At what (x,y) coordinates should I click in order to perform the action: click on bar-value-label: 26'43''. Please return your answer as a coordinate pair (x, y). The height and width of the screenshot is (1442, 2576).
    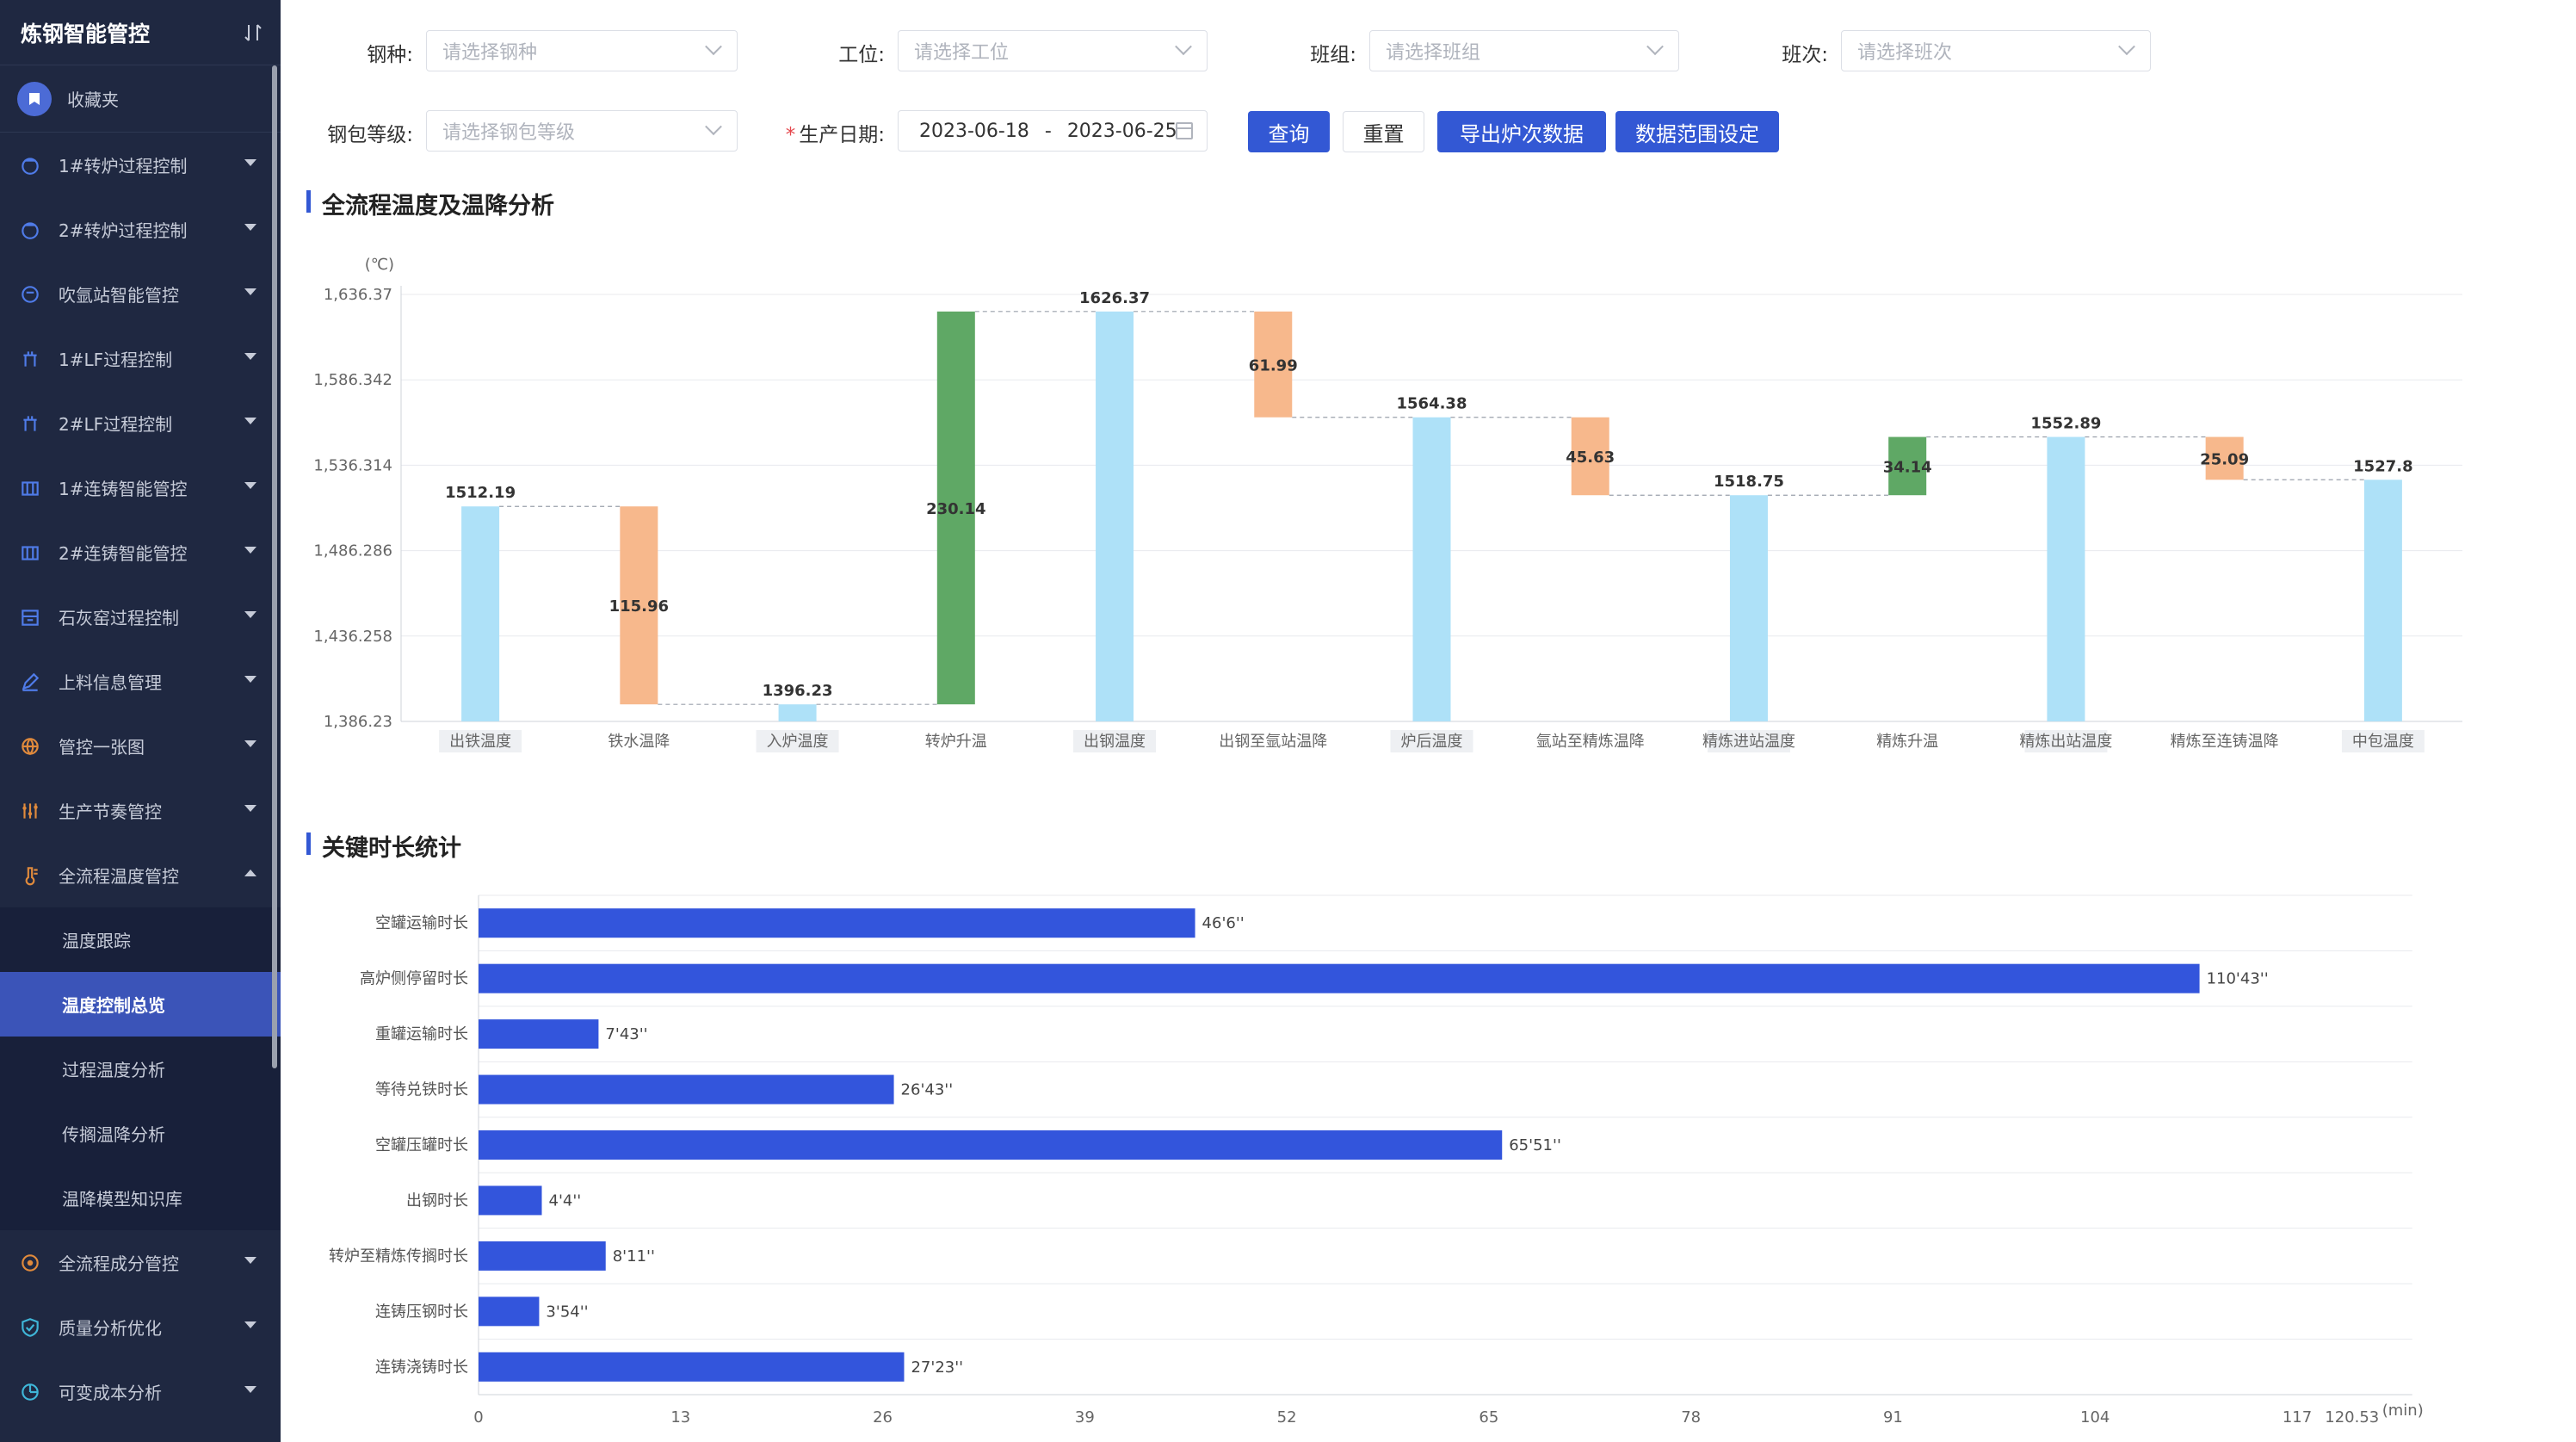
    Looking at the image, I should click on (927, 1090).